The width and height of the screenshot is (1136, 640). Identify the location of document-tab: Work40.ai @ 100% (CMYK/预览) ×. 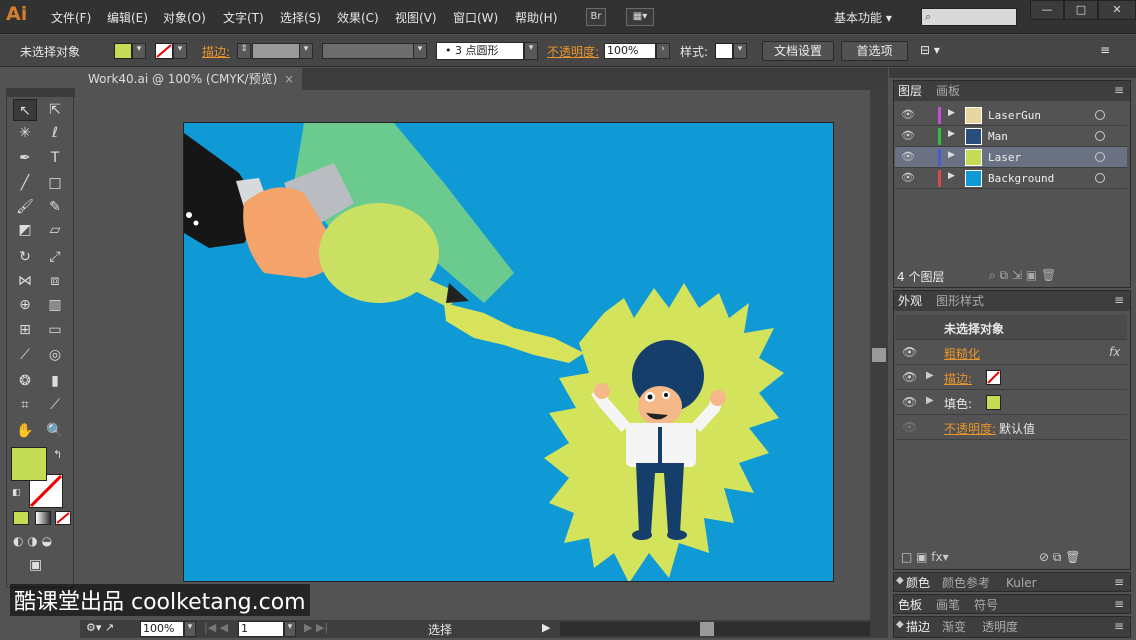
(191, 79).